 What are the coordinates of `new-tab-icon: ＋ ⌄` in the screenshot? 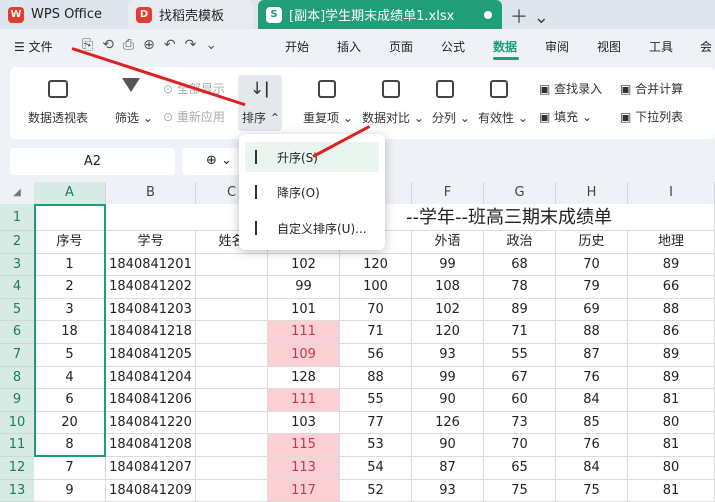 It's located at (529, 16).